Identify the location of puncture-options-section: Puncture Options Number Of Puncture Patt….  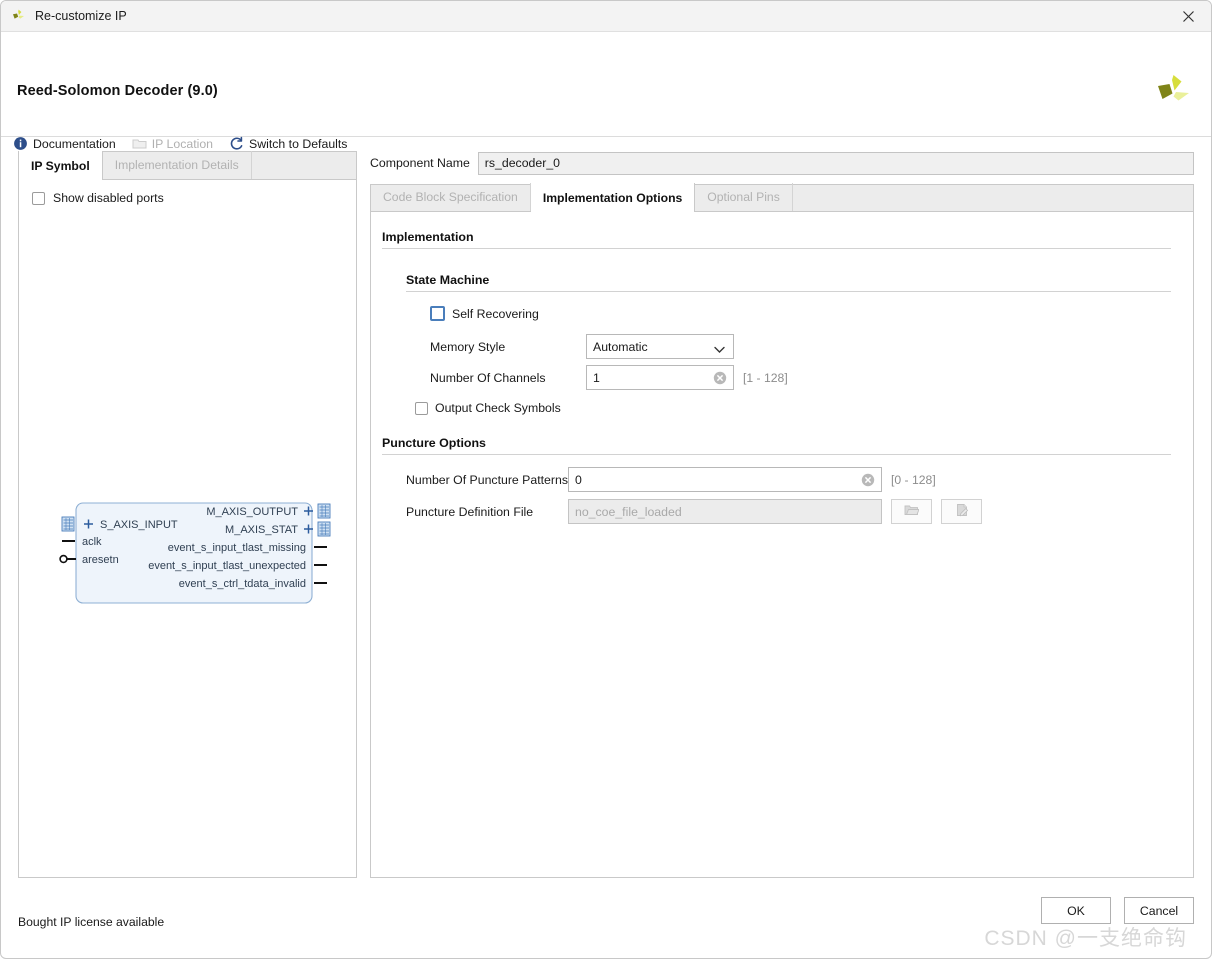
(776, 480).